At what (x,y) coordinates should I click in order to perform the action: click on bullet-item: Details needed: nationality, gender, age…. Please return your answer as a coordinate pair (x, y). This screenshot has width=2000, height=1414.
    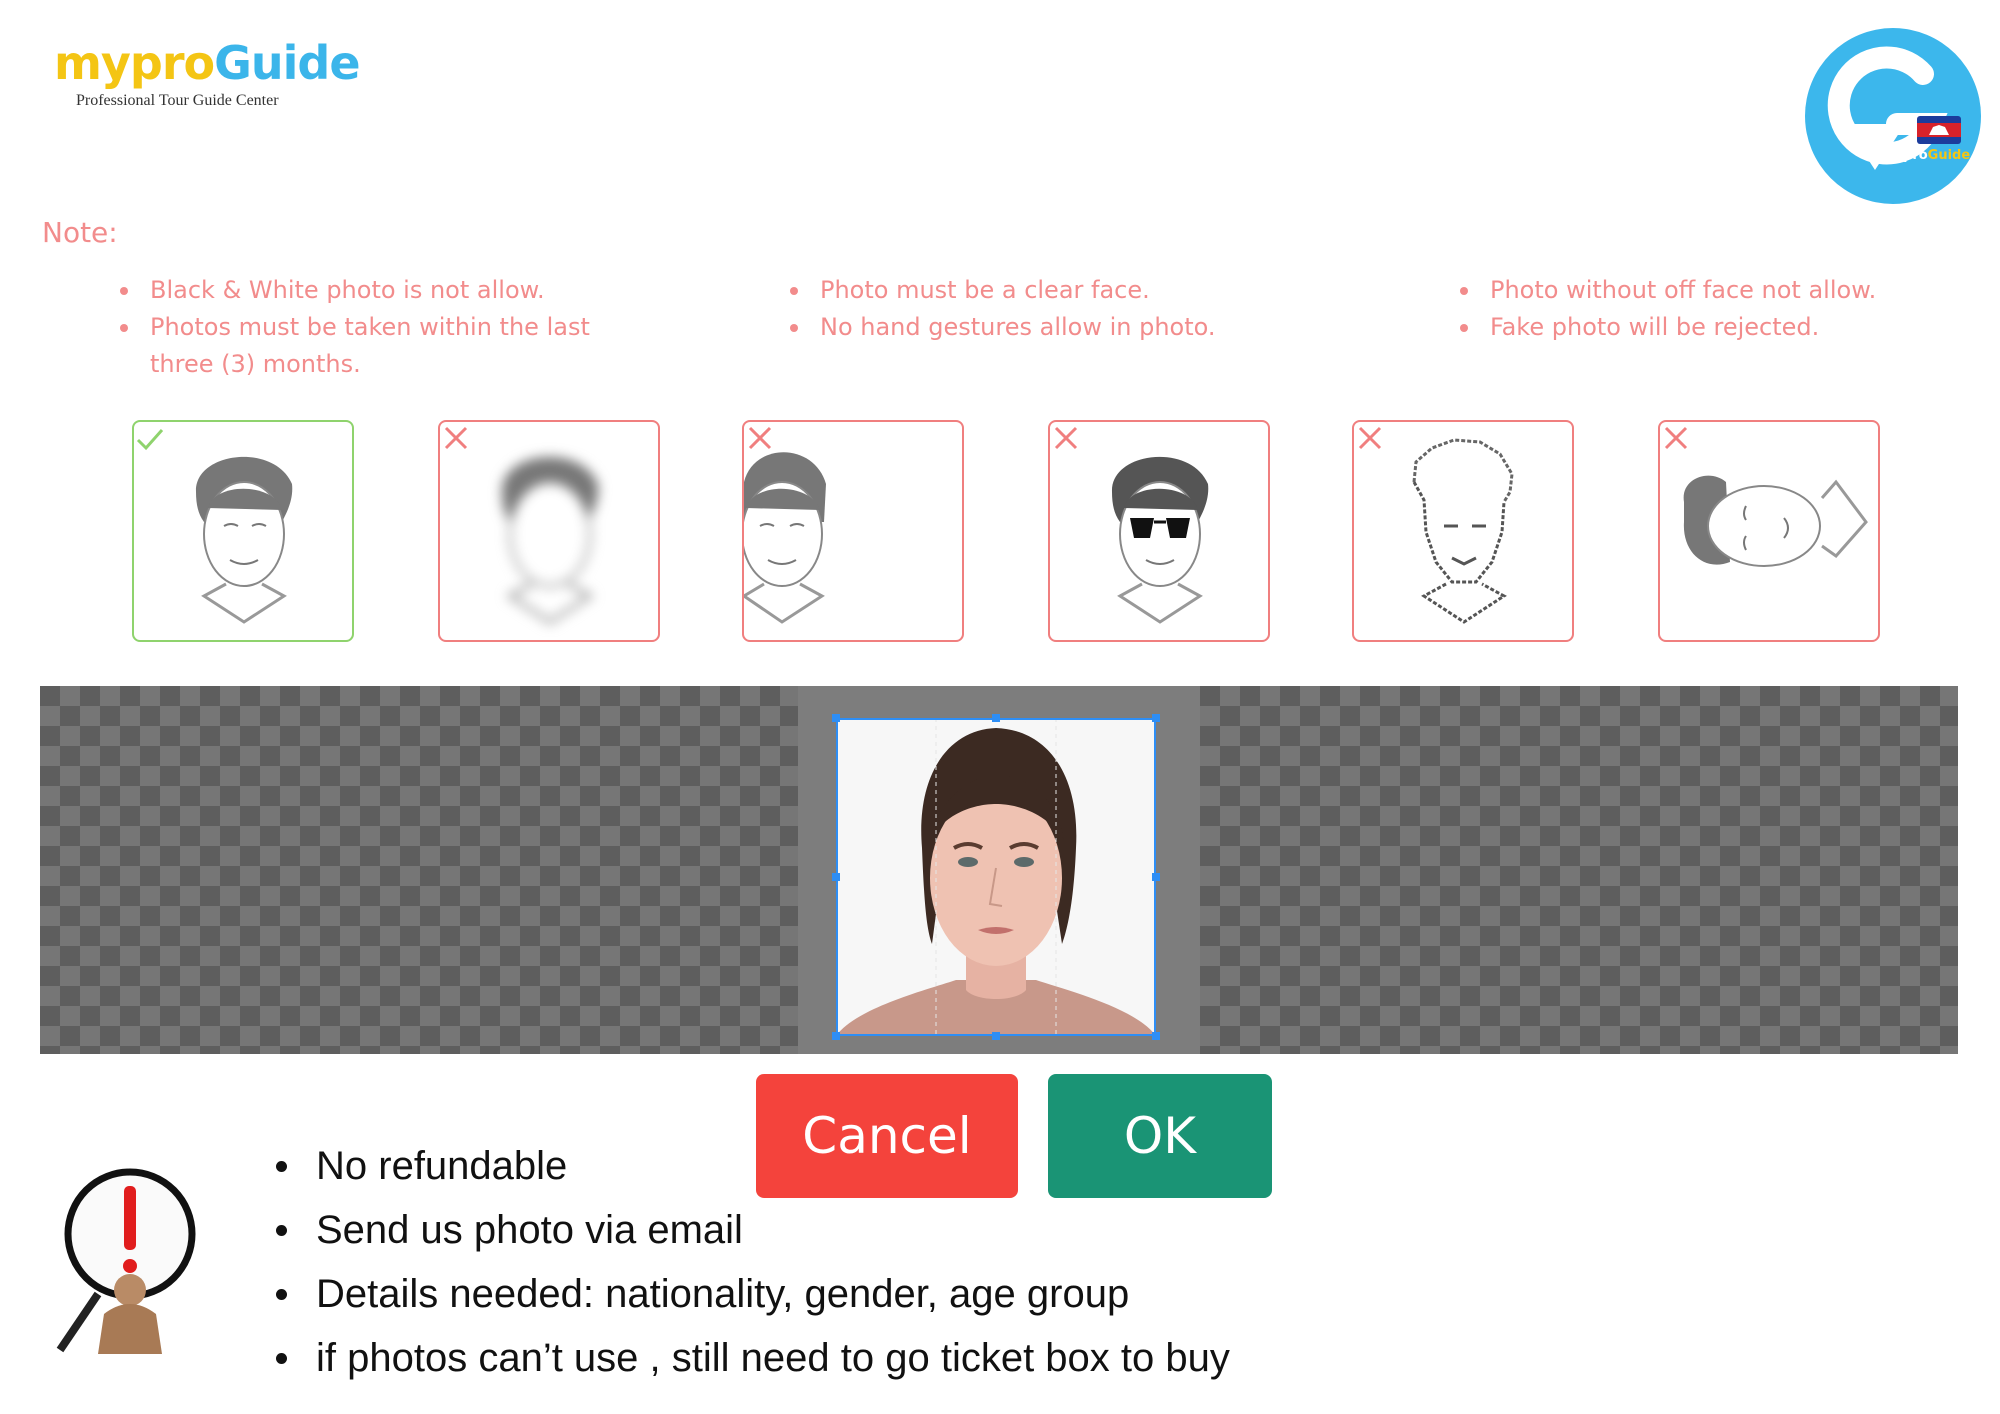
    Looking at the image, I should click on (749, 1294).